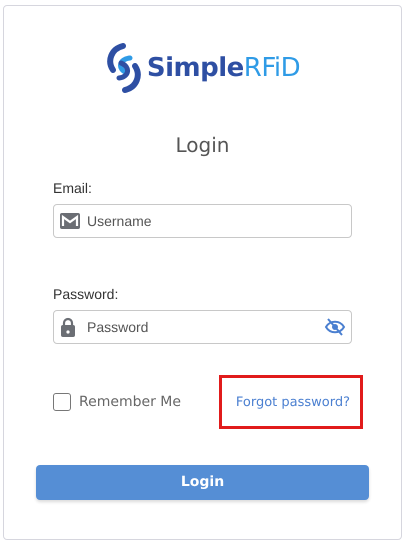 Image resolution: width=407 pixels, height=544 pixels. What do you see at coordinates (123, 68) in the screenshot?
I see `logo-icon` at bounding box center [123, 68].